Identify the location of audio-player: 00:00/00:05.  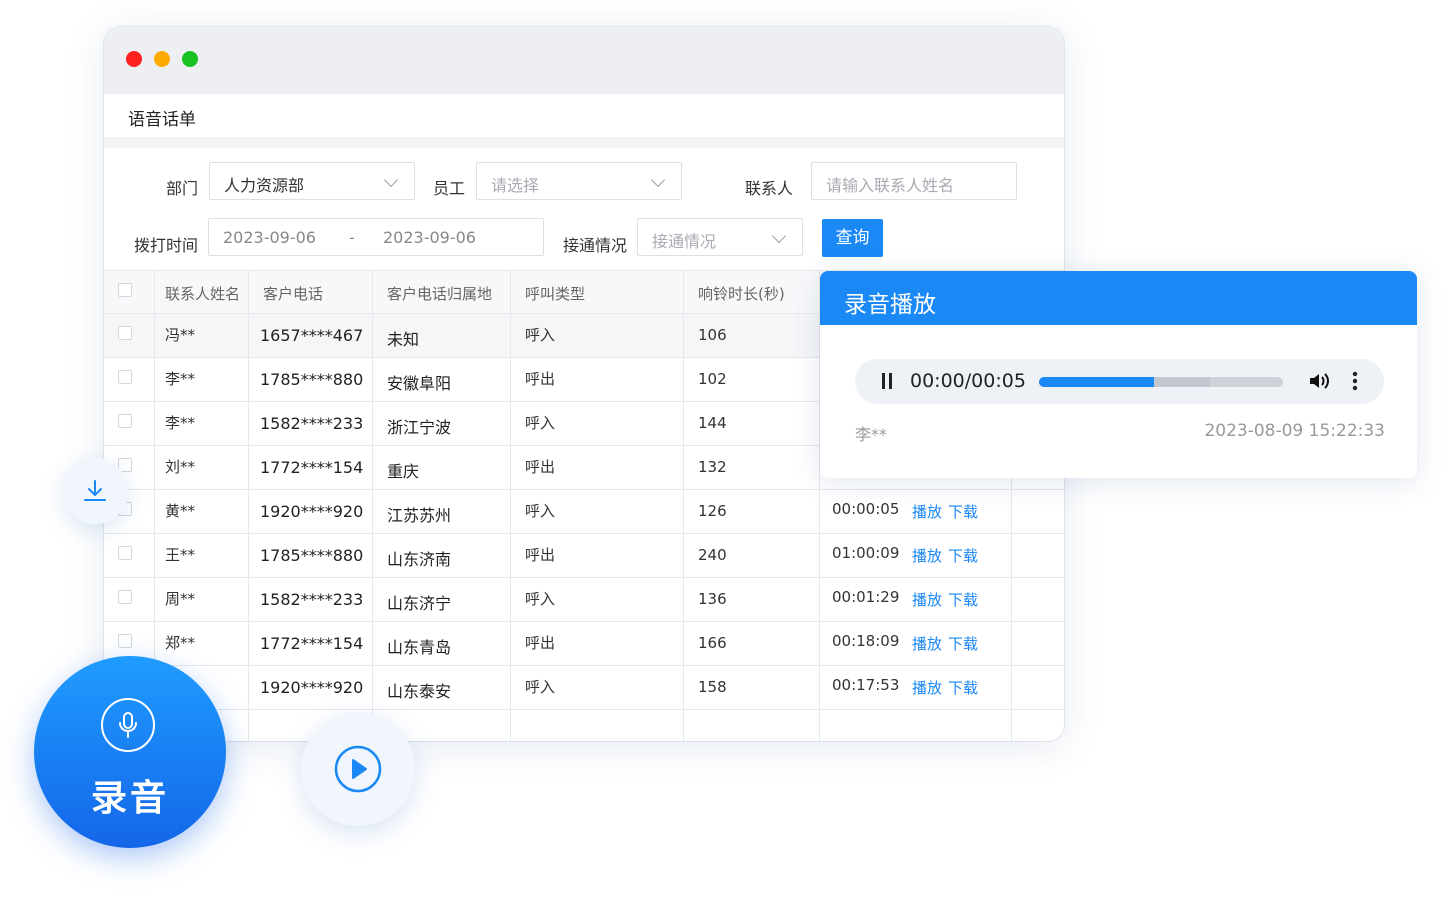
(1119, 381).